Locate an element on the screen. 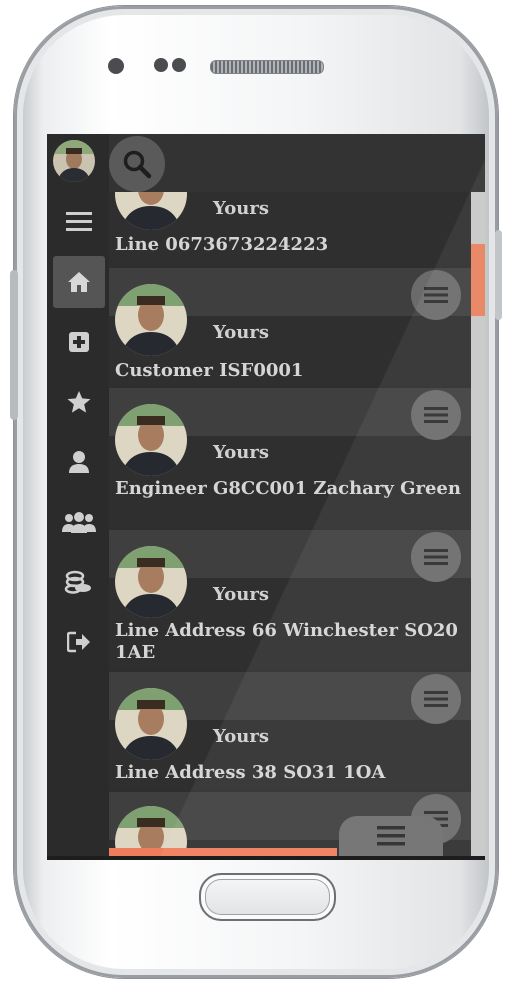 The image size is (511, 984). top-bar is located at coordinates (297, 163).